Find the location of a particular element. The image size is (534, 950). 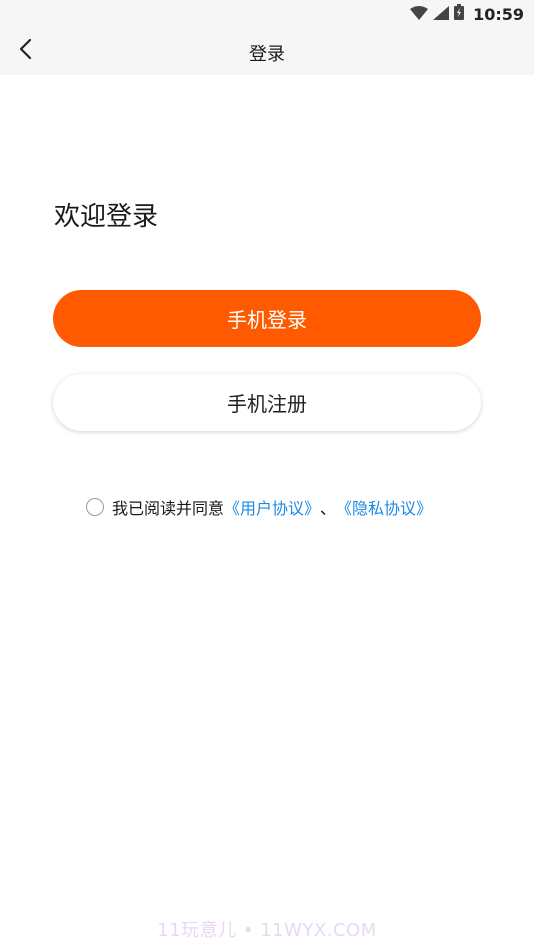

privacy-policy-link: 《隐私协议》 is located at coordinates (384, 507).